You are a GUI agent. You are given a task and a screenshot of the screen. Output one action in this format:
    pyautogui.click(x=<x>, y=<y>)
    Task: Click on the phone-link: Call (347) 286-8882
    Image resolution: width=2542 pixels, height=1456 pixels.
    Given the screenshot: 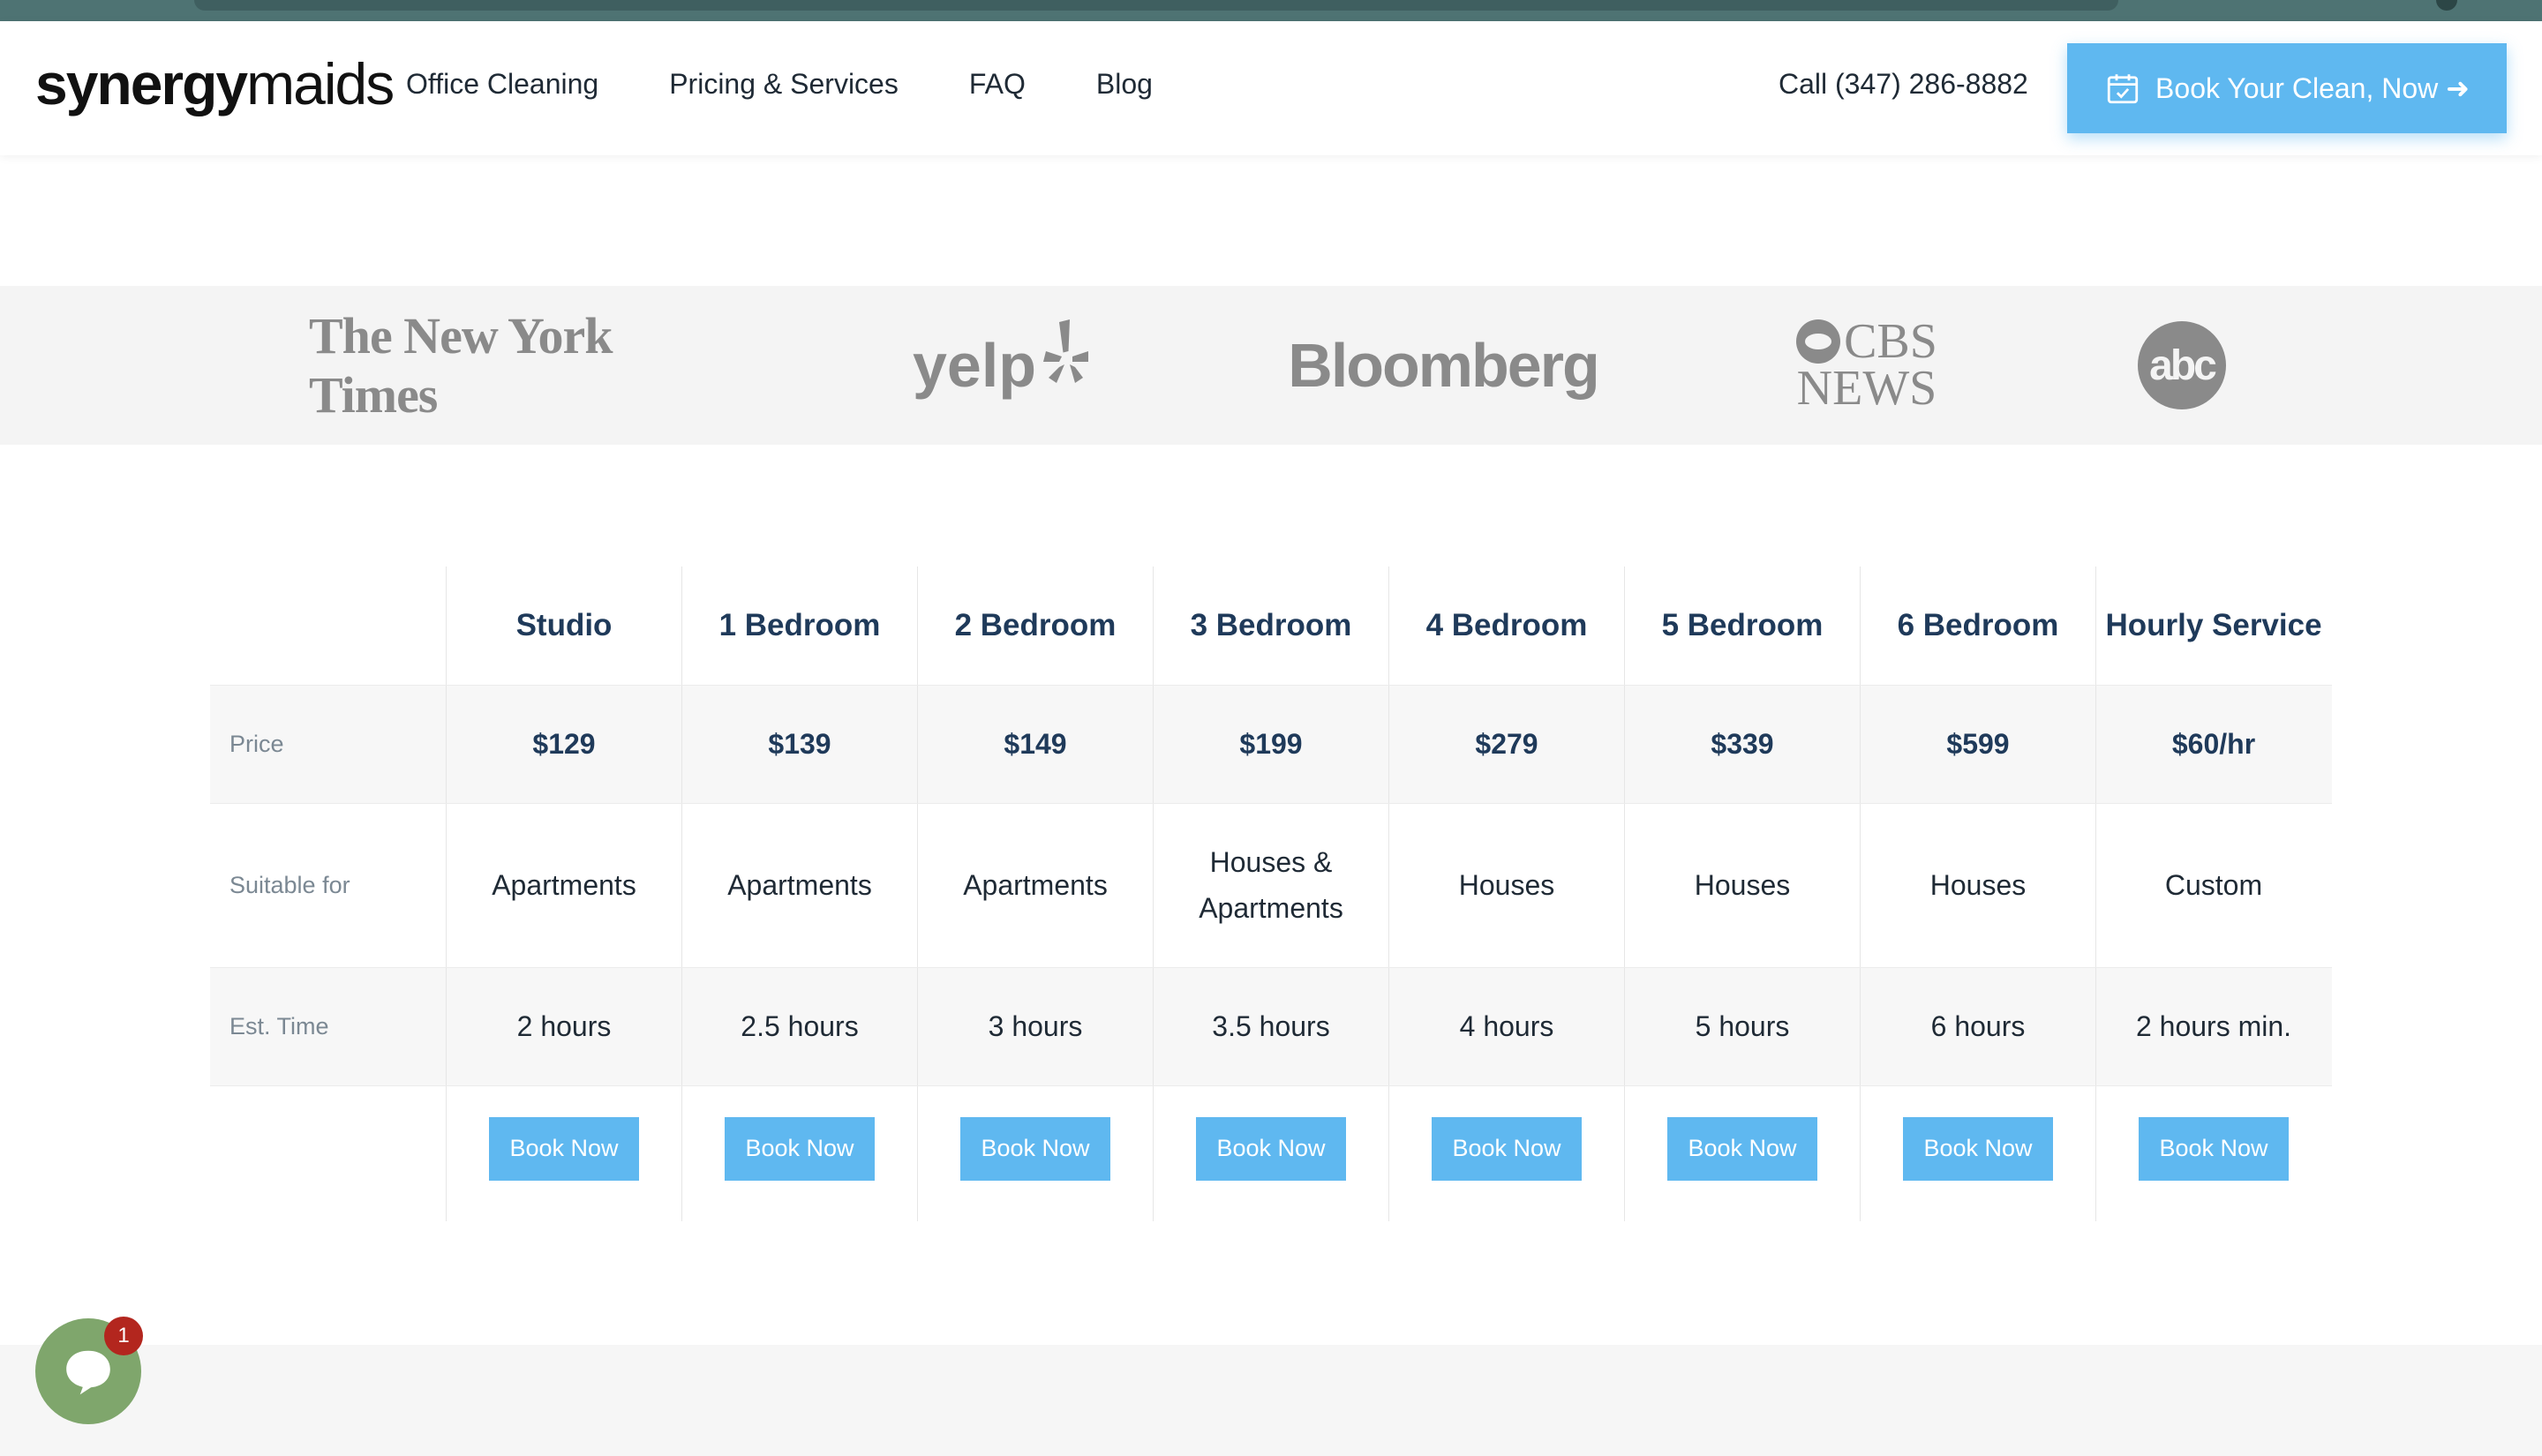 What is the action you would take?
    pyautogui.click(x=1904, y=84)
    